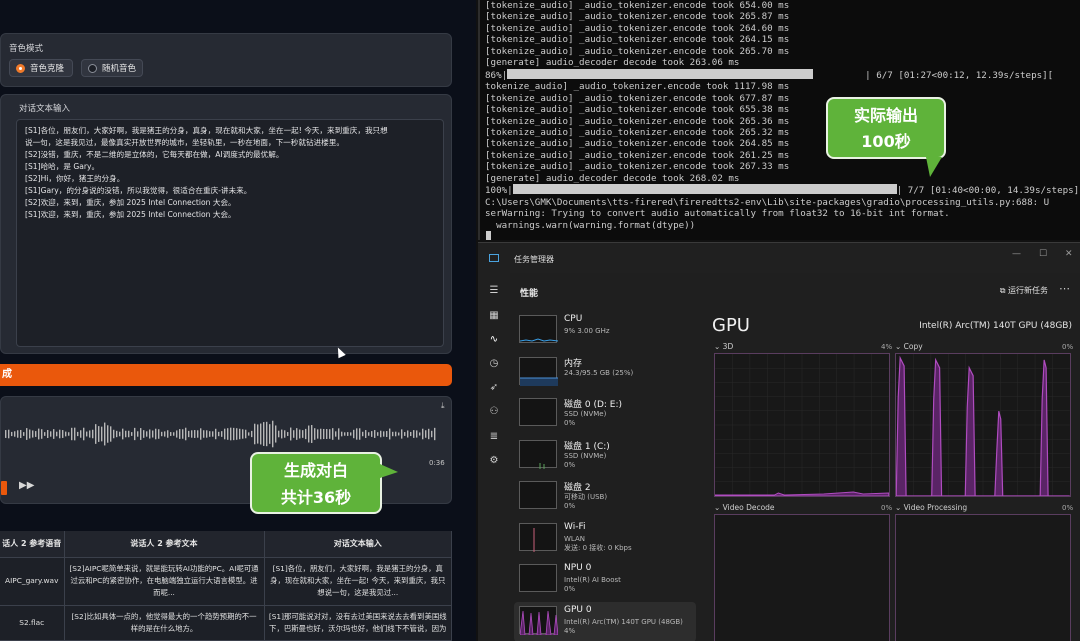 The width and height of the screenshot is (1080, 641). Describe the element at coordinates (931, 507) in the screenshot. I see `engine-label-video-processing: ⌄ Video Processing` at that location.